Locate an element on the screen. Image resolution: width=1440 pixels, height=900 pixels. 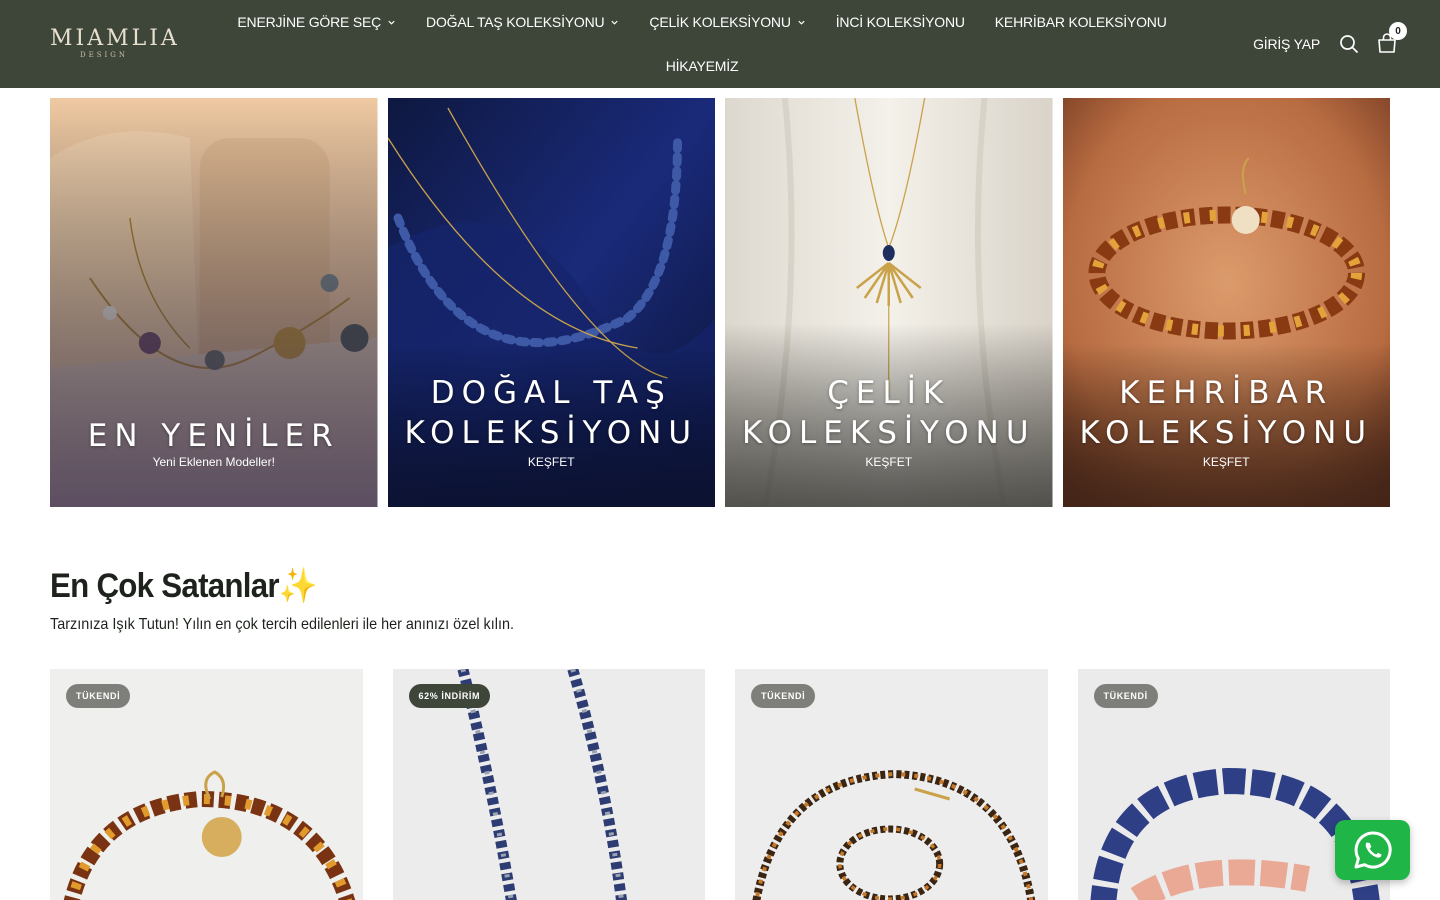
banner-dogal-tas: DOĞAL TAŞ KOLEKSİYONU KEŞFET is located at coordinates (551, 302).